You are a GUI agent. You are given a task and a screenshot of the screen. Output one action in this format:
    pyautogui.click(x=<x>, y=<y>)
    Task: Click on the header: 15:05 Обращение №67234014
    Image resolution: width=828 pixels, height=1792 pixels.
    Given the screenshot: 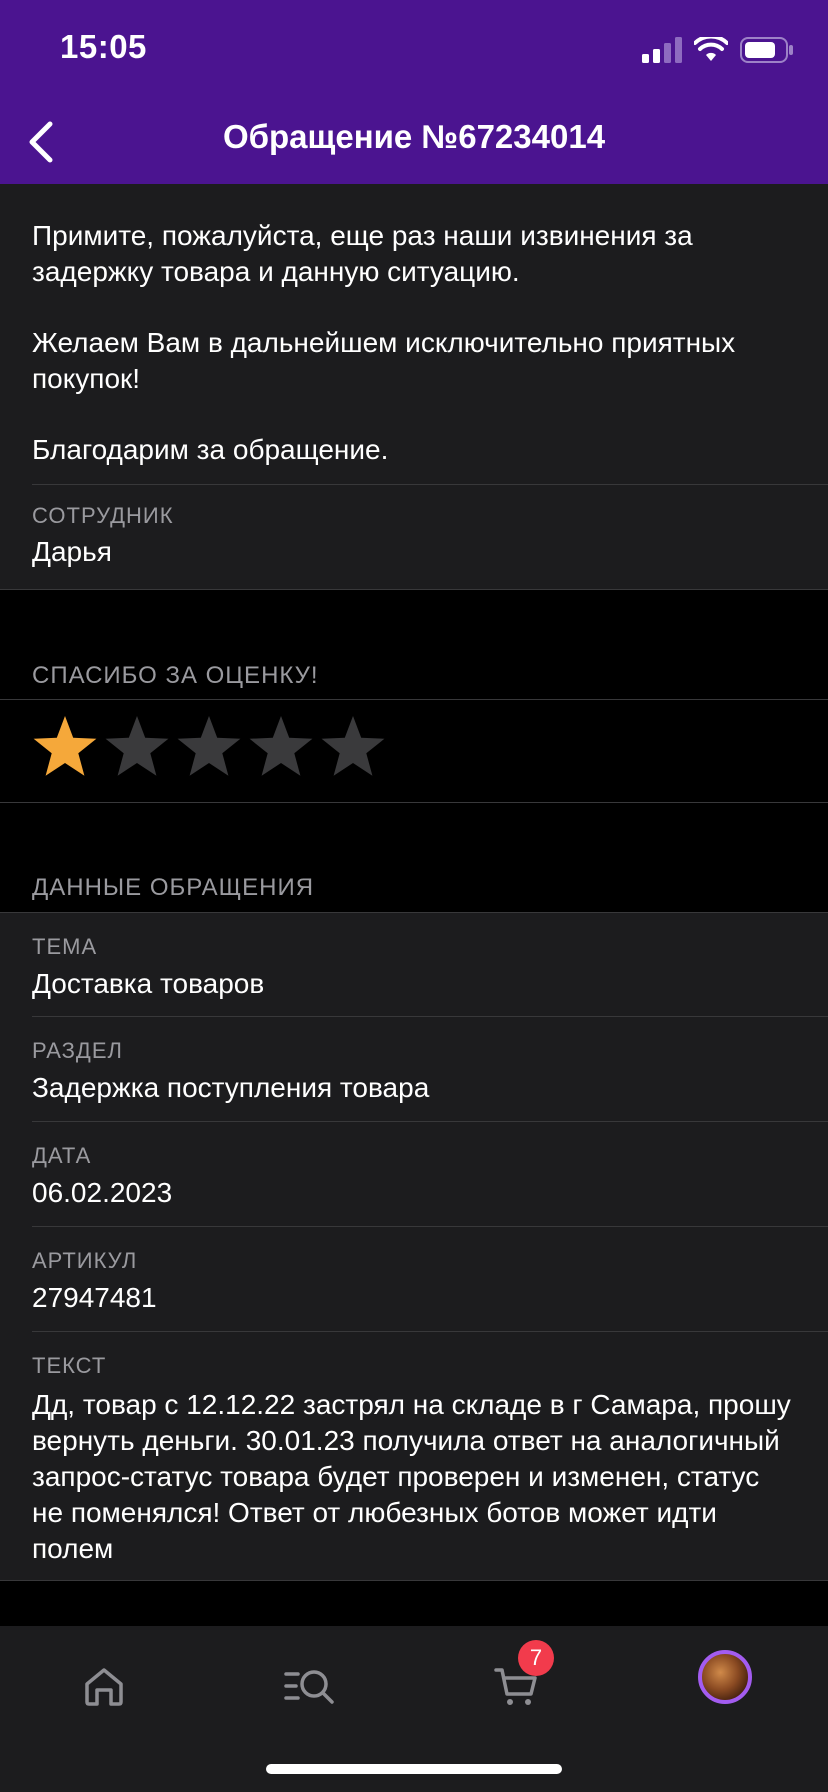 What is the action you would take?
    pyautogui.click(x=414, y=92)
    